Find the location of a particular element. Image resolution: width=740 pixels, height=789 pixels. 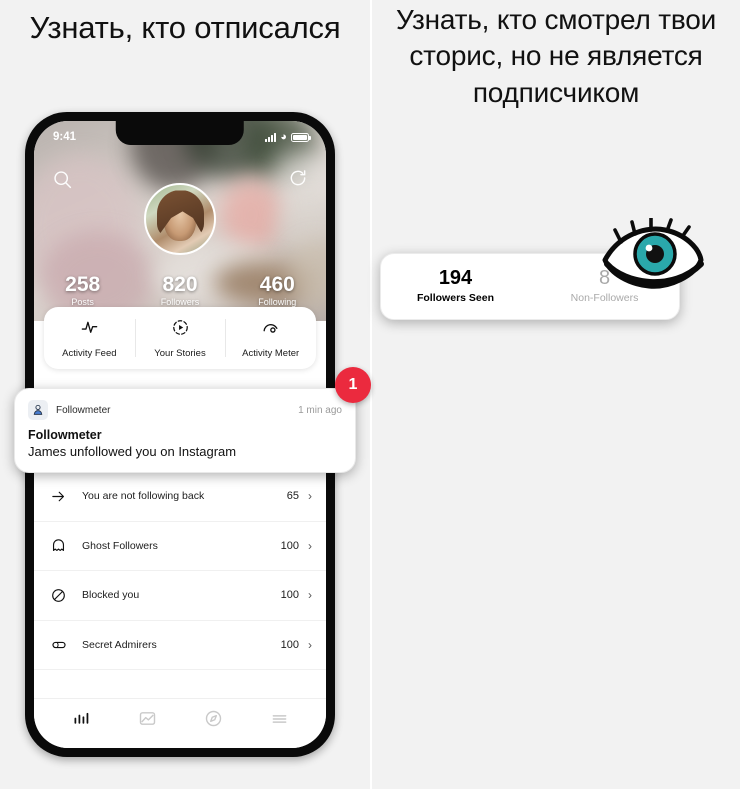

arrow-right-icon is located at coordinates (65, 496).